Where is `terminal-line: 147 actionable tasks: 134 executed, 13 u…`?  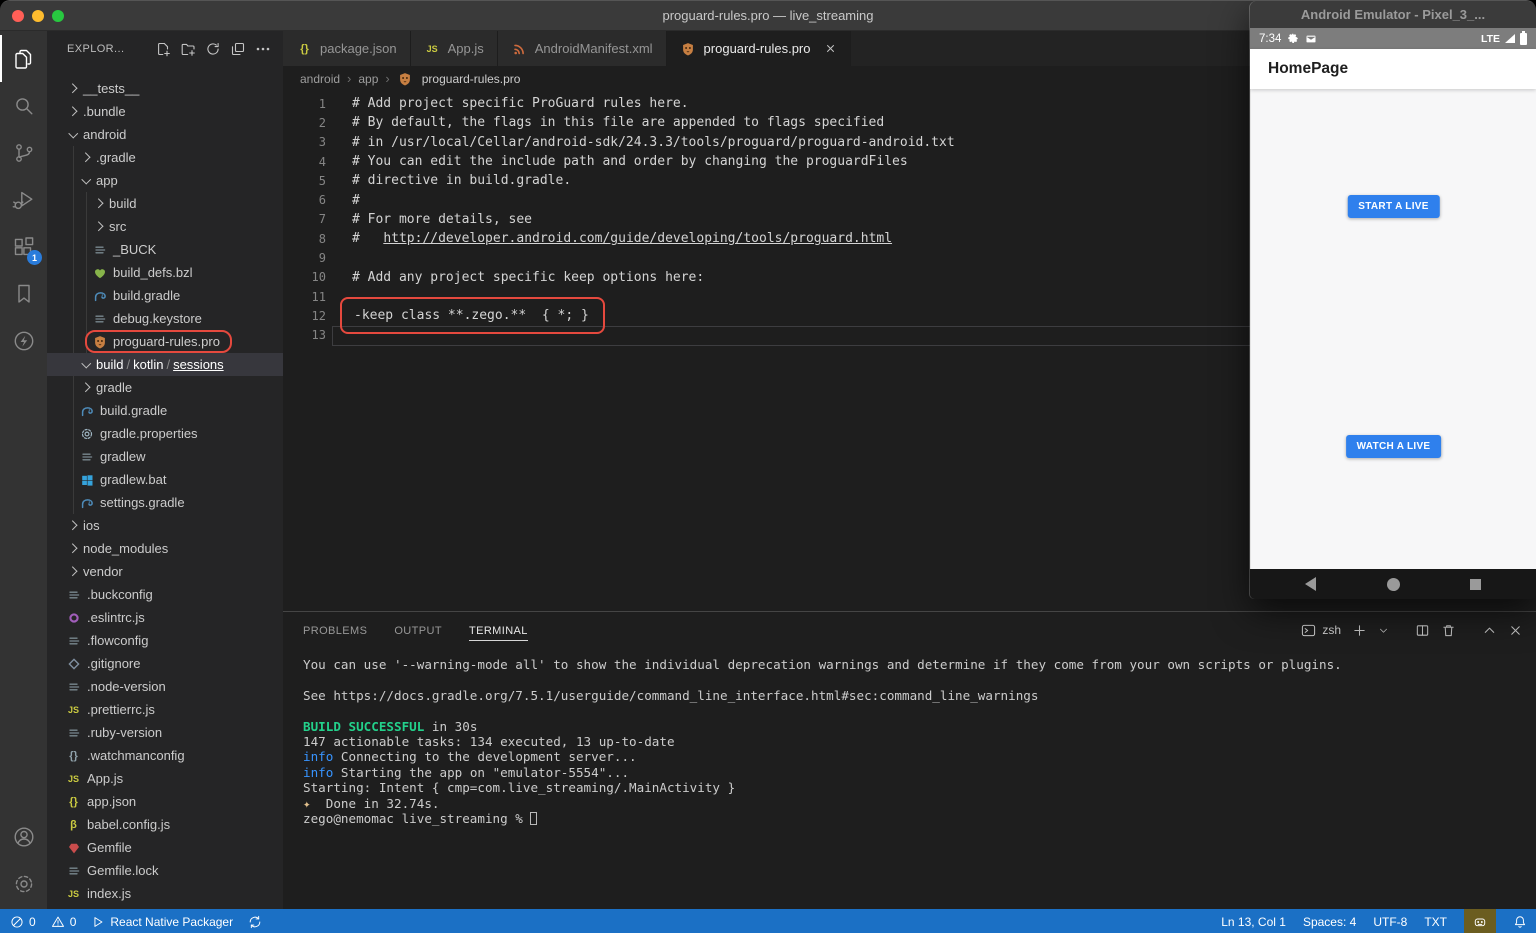
terminal-line: 147 actionable tasks: 134 executed, 13 u… is located at coordinates (489, 741).